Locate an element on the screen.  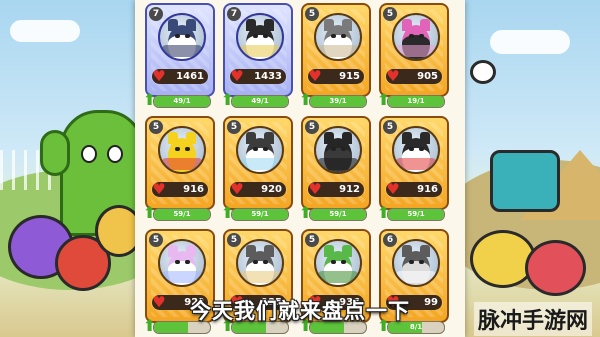
hp-display: ♥ 920 is located at coordinates (258, 189).